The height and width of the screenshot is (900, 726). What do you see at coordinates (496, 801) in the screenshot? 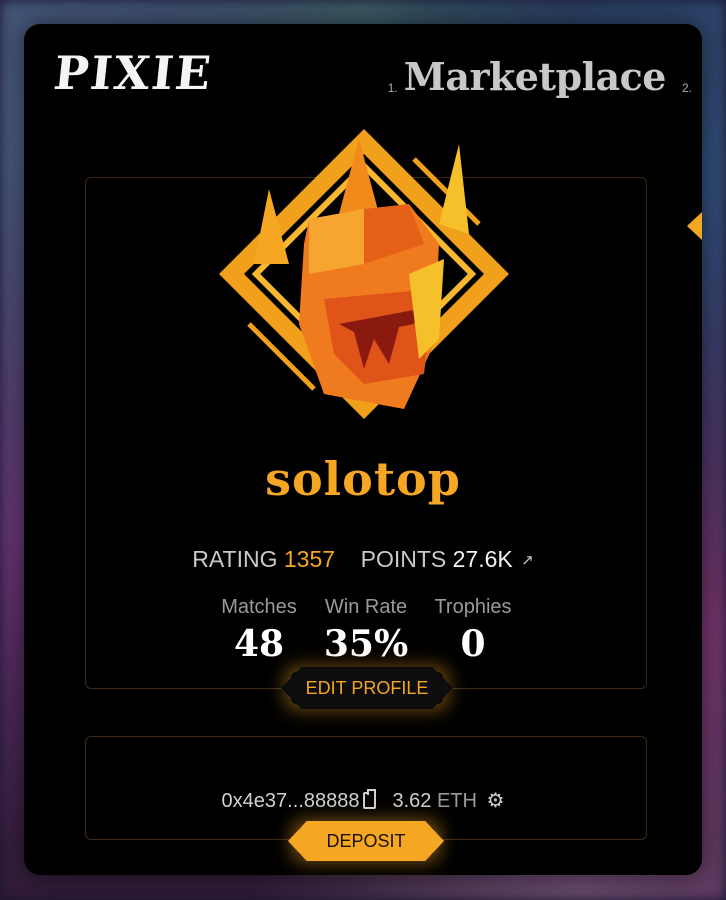
I see `gear-icon: ⚙` at bounding box center [496, 801].